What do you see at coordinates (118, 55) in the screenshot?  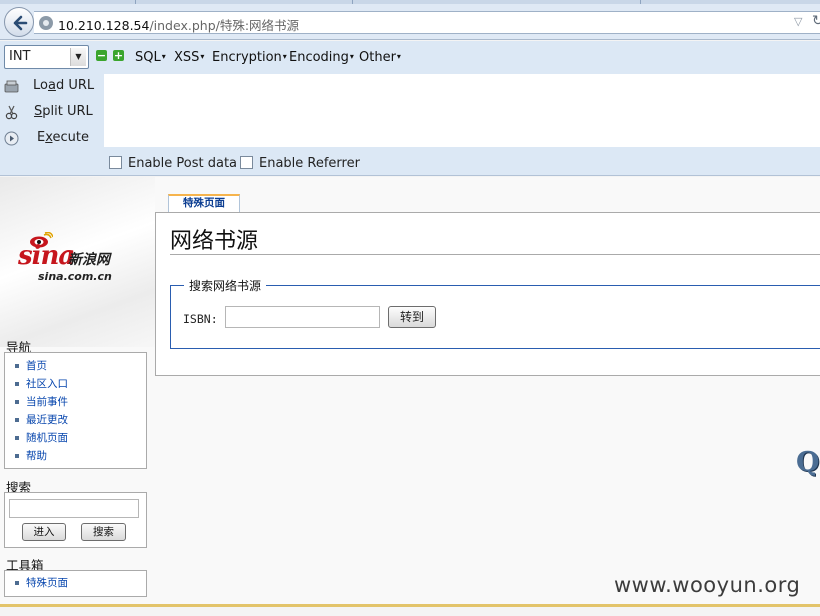 I see `plus-icon: +` at bounding box center [118, 55].